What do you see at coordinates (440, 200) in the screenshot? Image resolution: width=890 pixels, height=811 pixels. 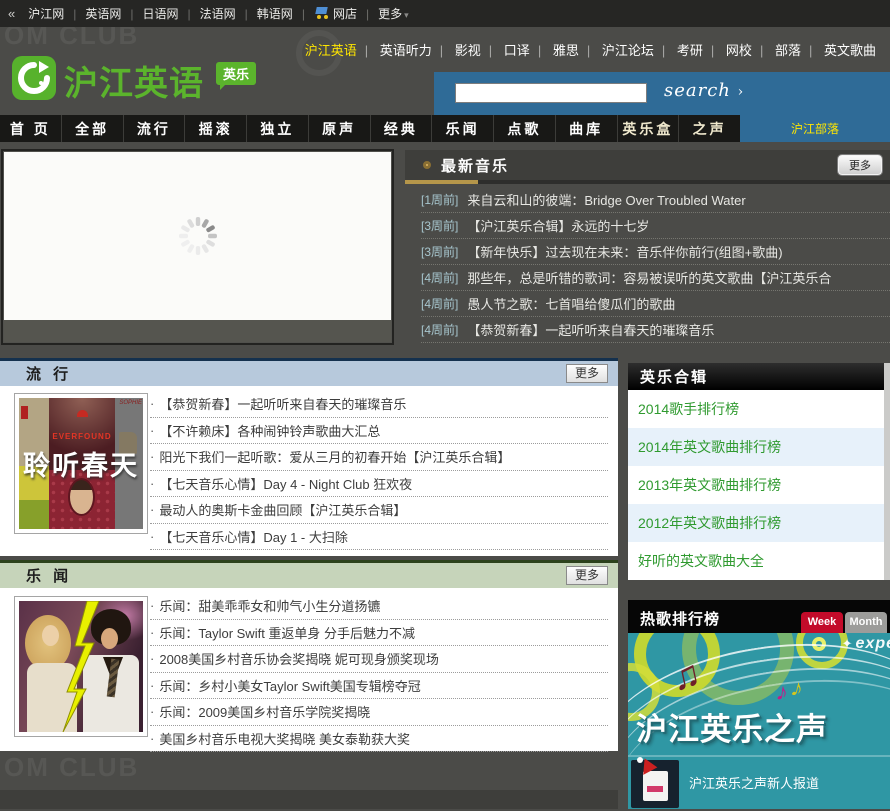 I see `item-age: [1周前]` at bounding box center [440, 200].